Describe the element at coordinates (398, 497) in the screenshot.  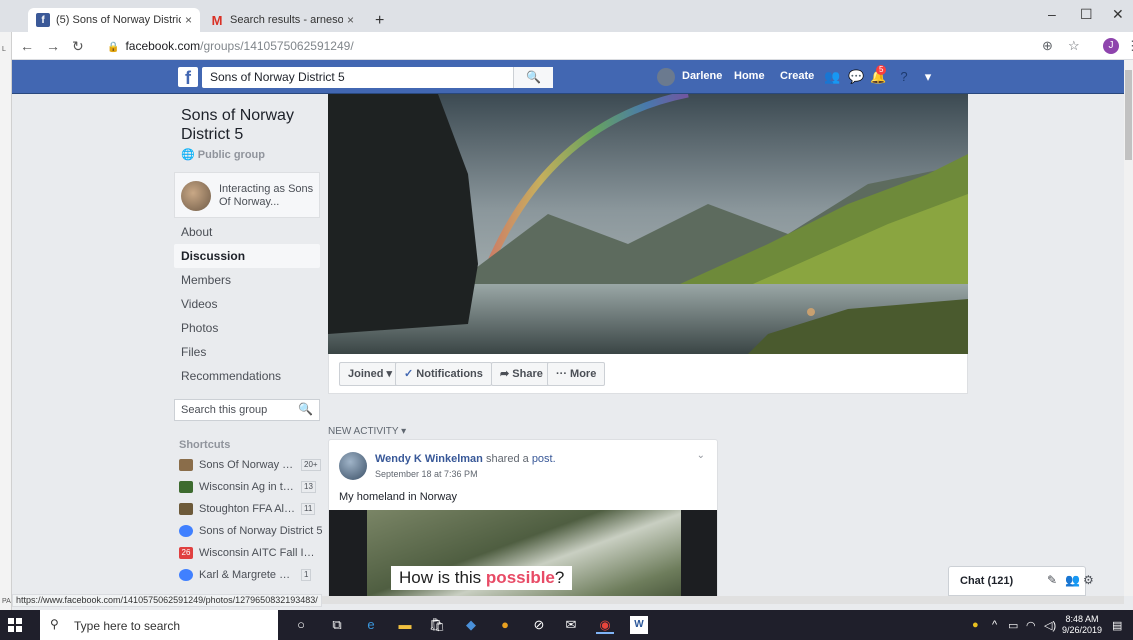
I see `post-message: My homeland in Norway` at that location.